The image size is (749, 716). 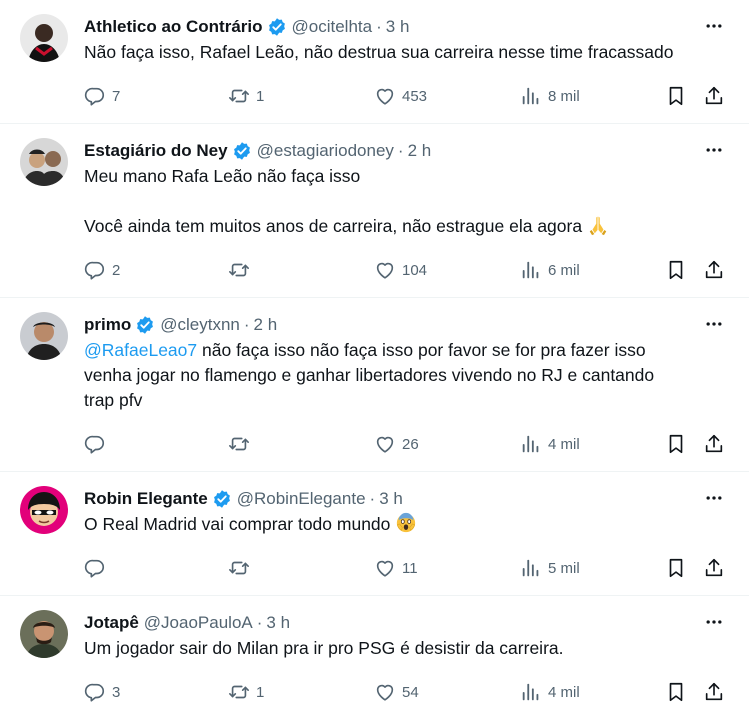 I want to click on screaming-face-emoji-icon, so click(x=406, y=523).